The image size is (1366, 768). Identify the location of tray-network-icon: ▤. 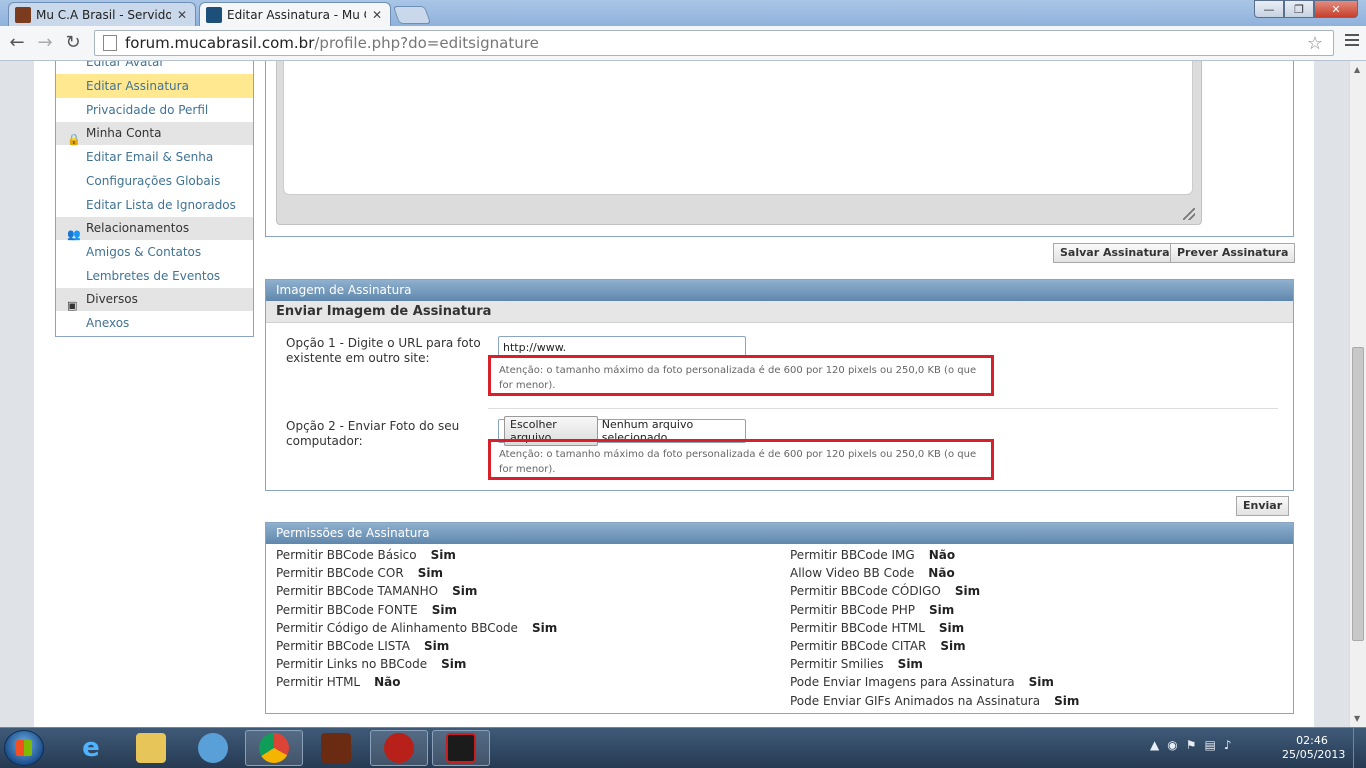
(1209, 745).